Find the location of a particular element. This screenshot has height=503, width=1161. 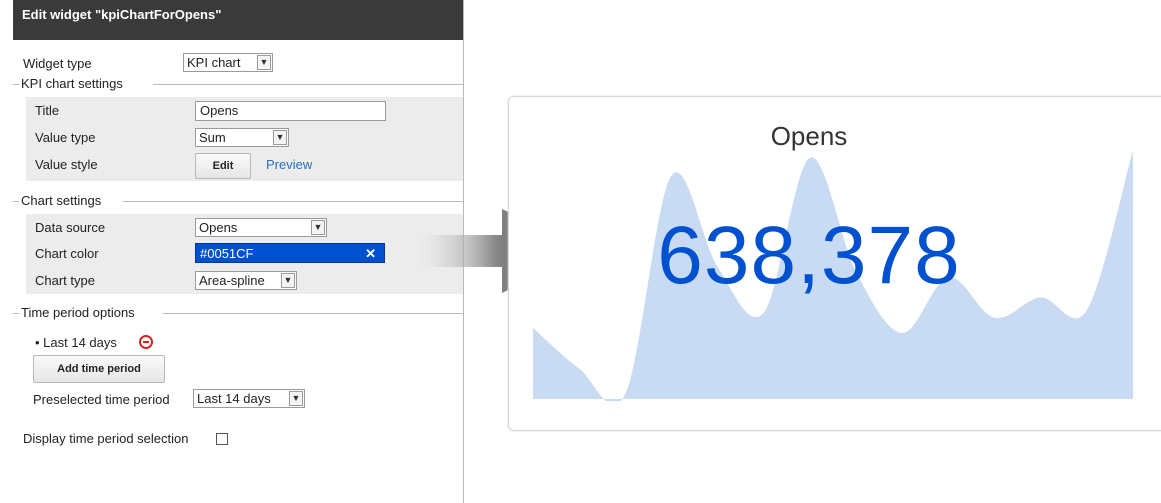

chart-settings-section: Chart settings is located at coordinates (238, 201).